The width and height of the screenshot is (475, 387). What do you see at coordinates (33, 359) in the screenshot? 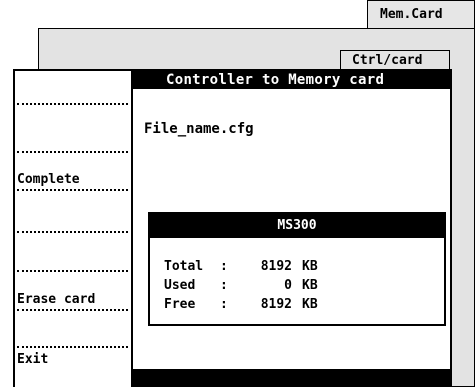
I see `menu-item-label: Exit` at bounding box center [33, 359].